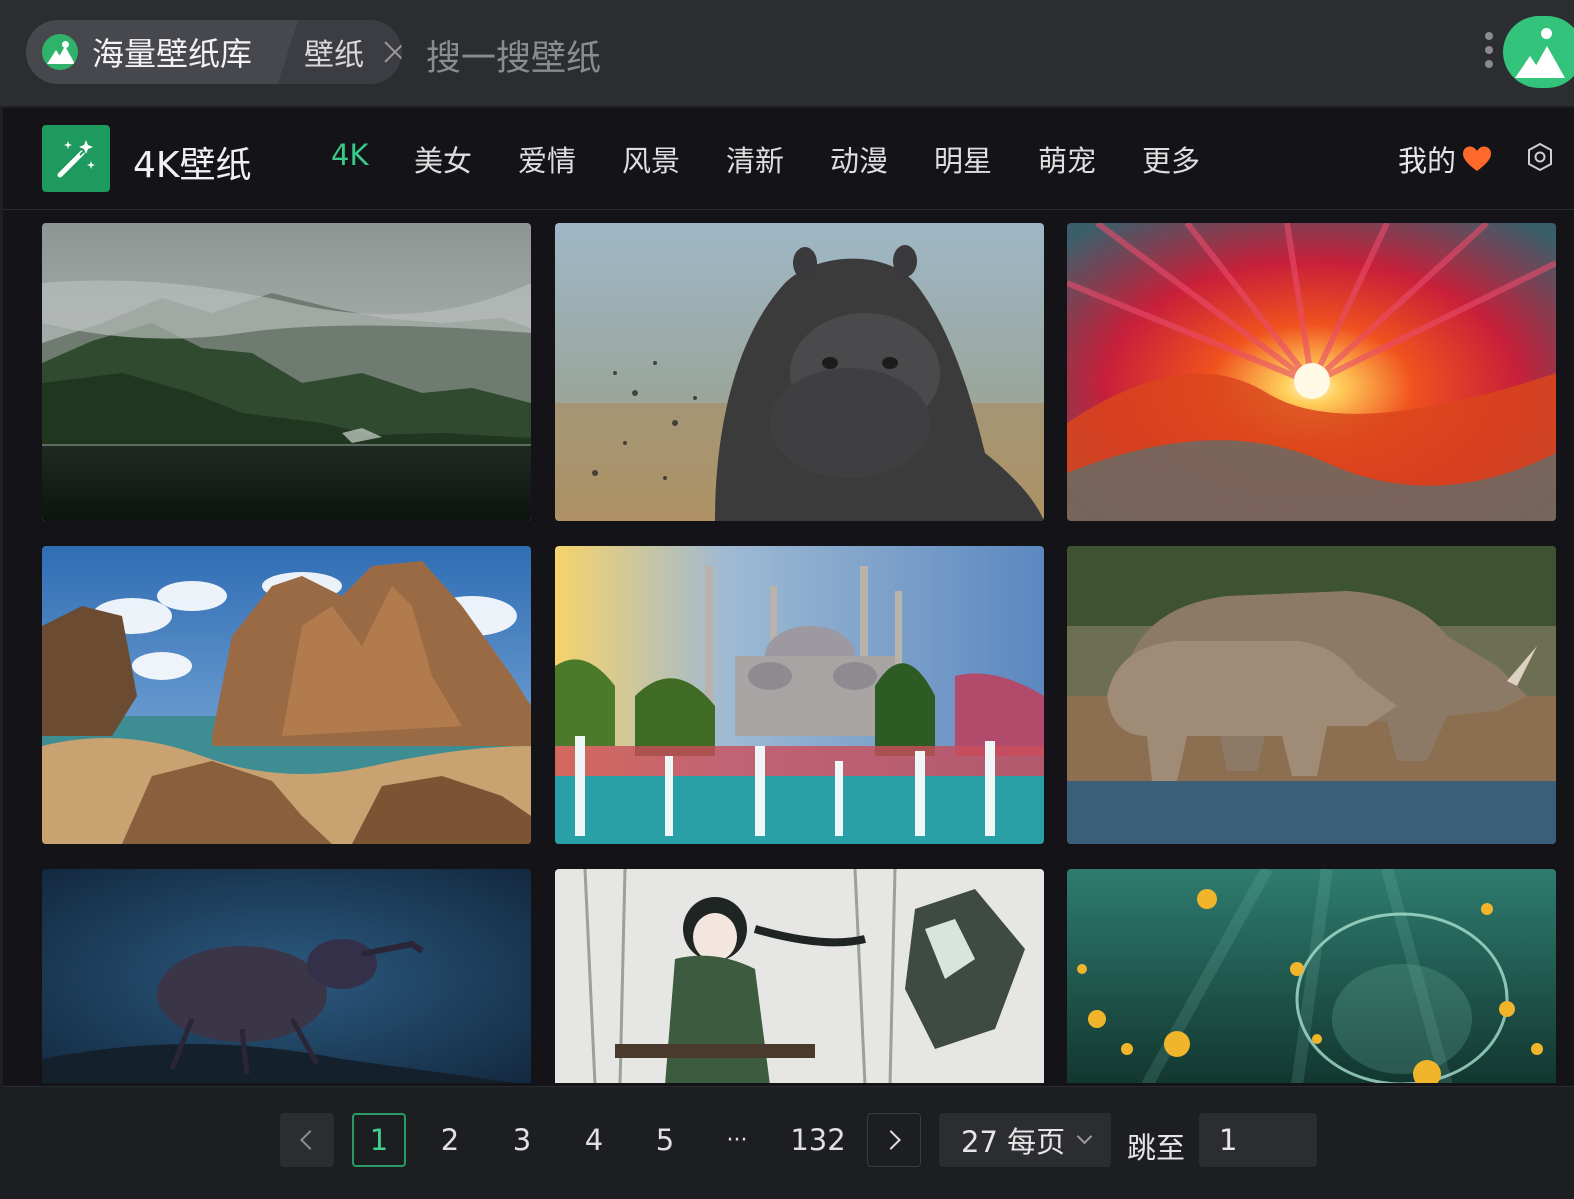 Image resolution: width=1574 pixels, height=1199 pixels. I want to click on mine-label: 我的, so click(1427, 161).